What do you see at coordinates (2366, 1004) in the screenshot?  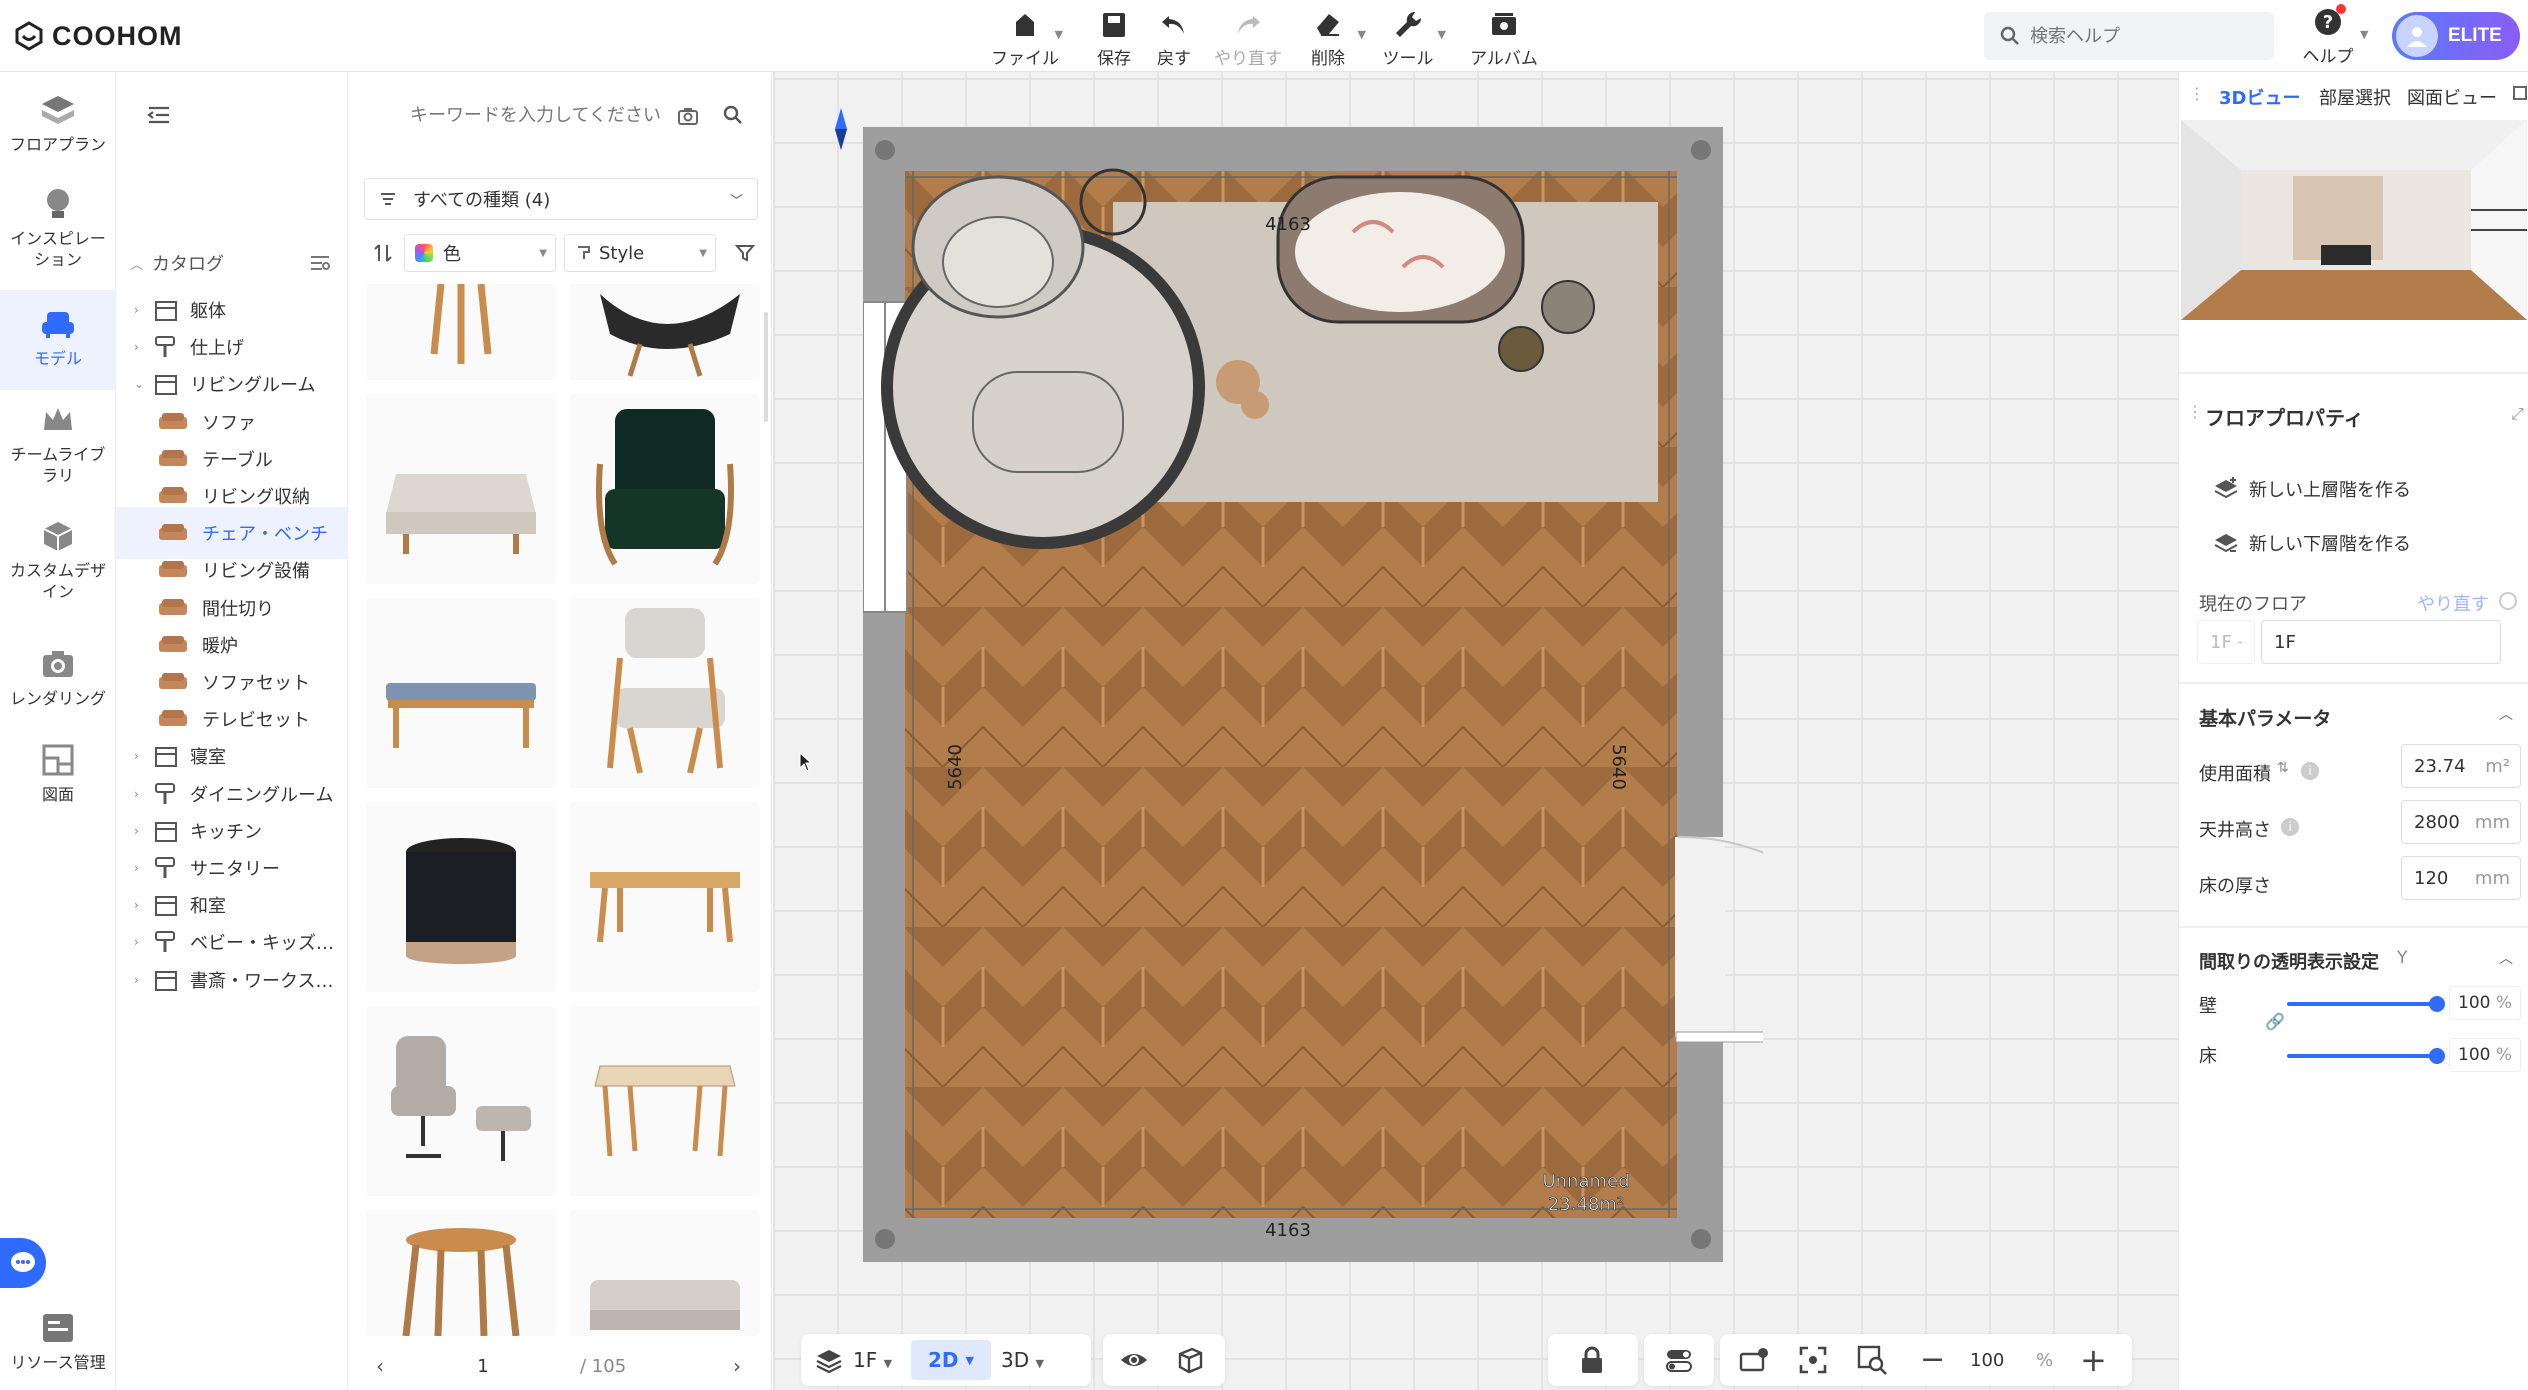 I see `wall-transparency-slider` at bounding box center [2366, 1004].